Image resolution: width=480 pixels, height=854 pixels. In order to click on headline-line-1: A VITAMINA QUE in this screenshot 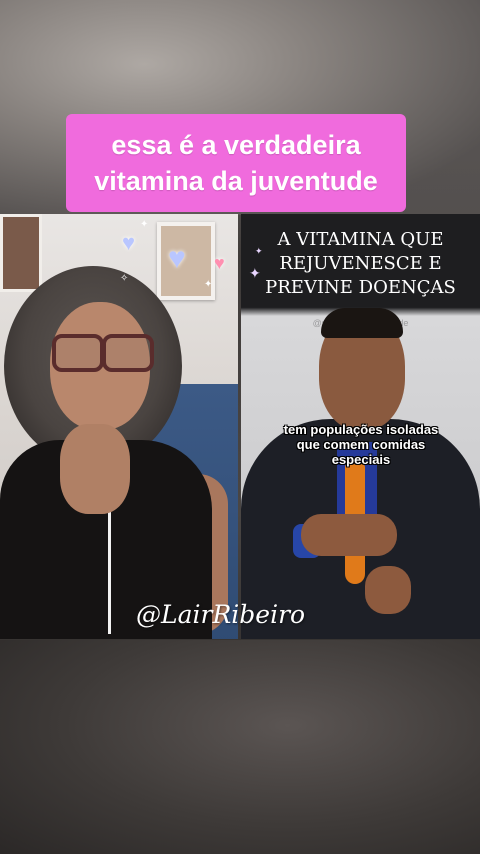, I will do `click(360, 239)`.